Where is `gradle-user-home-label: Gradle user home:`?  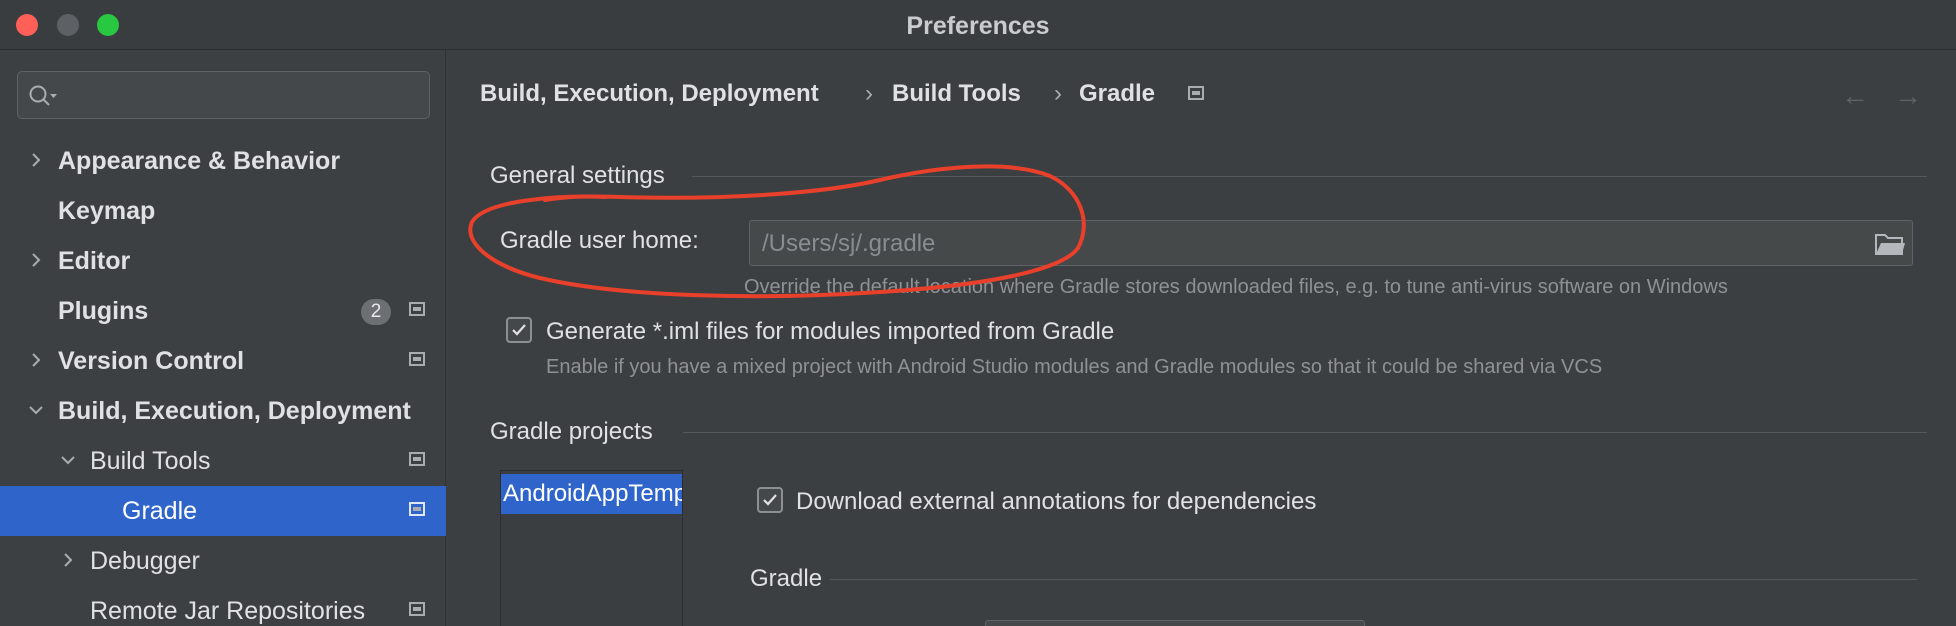
gradle-user-home-label: Gradle user home: is located at coordinates (599, 240).